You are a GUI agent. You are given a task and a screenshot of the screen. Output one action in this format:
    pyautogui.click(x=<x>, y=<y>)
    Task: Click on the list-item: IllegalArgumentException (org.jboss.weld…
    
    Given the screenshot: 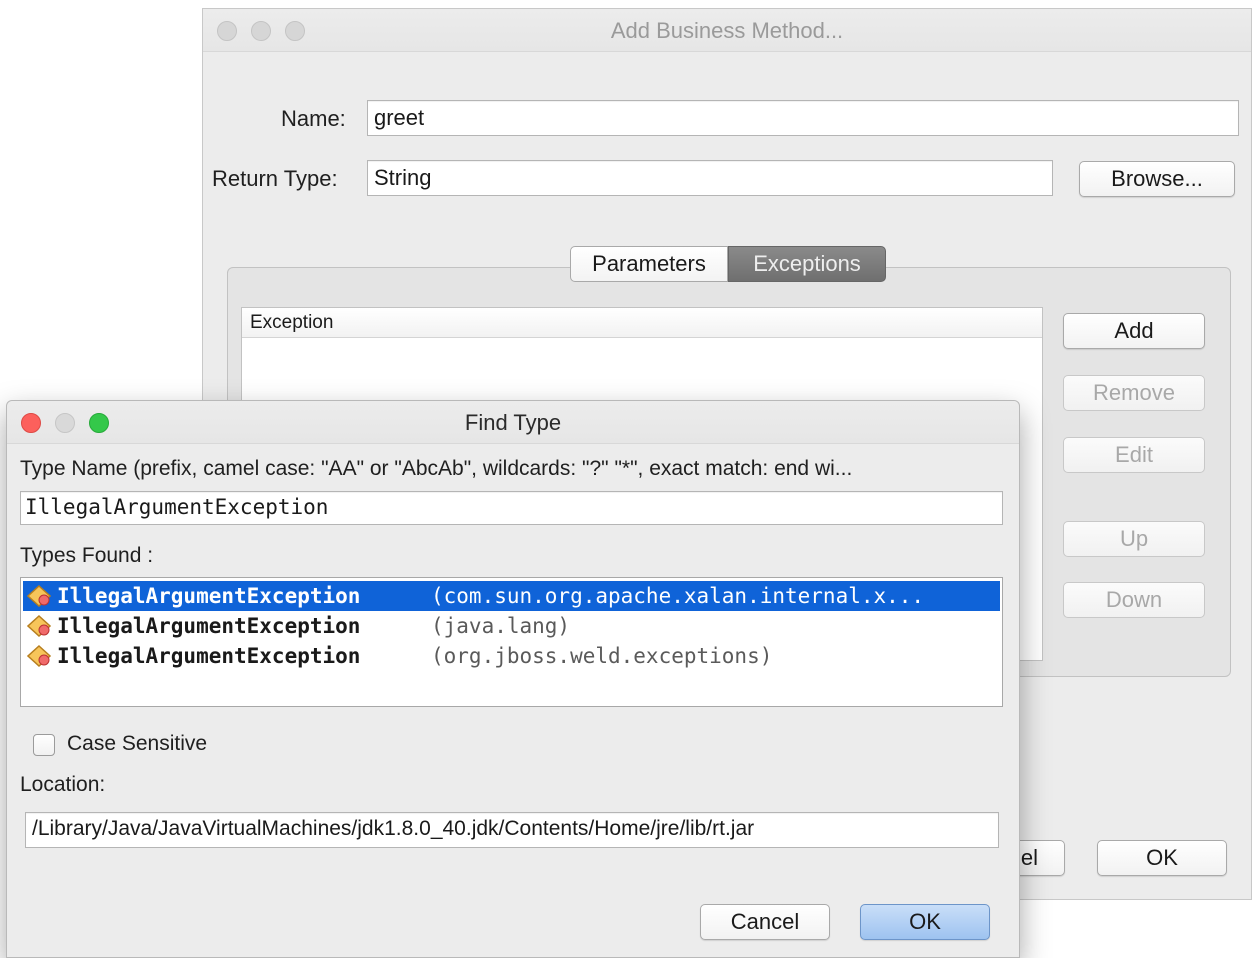 What is the action you would take?
    pyautogui.click(x=511, y=656)
    